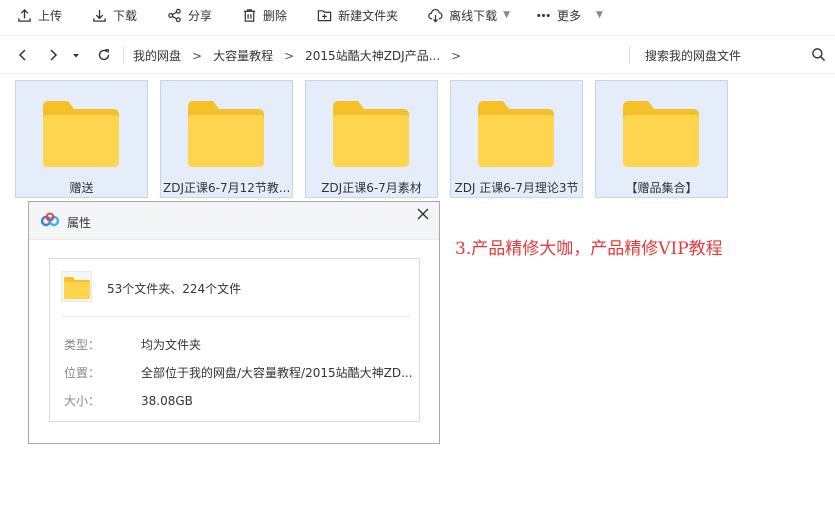 The height and width of the screenshot is (507, 835). I want to click on new-folder-button: 新建文件夹, so click(357, 15).